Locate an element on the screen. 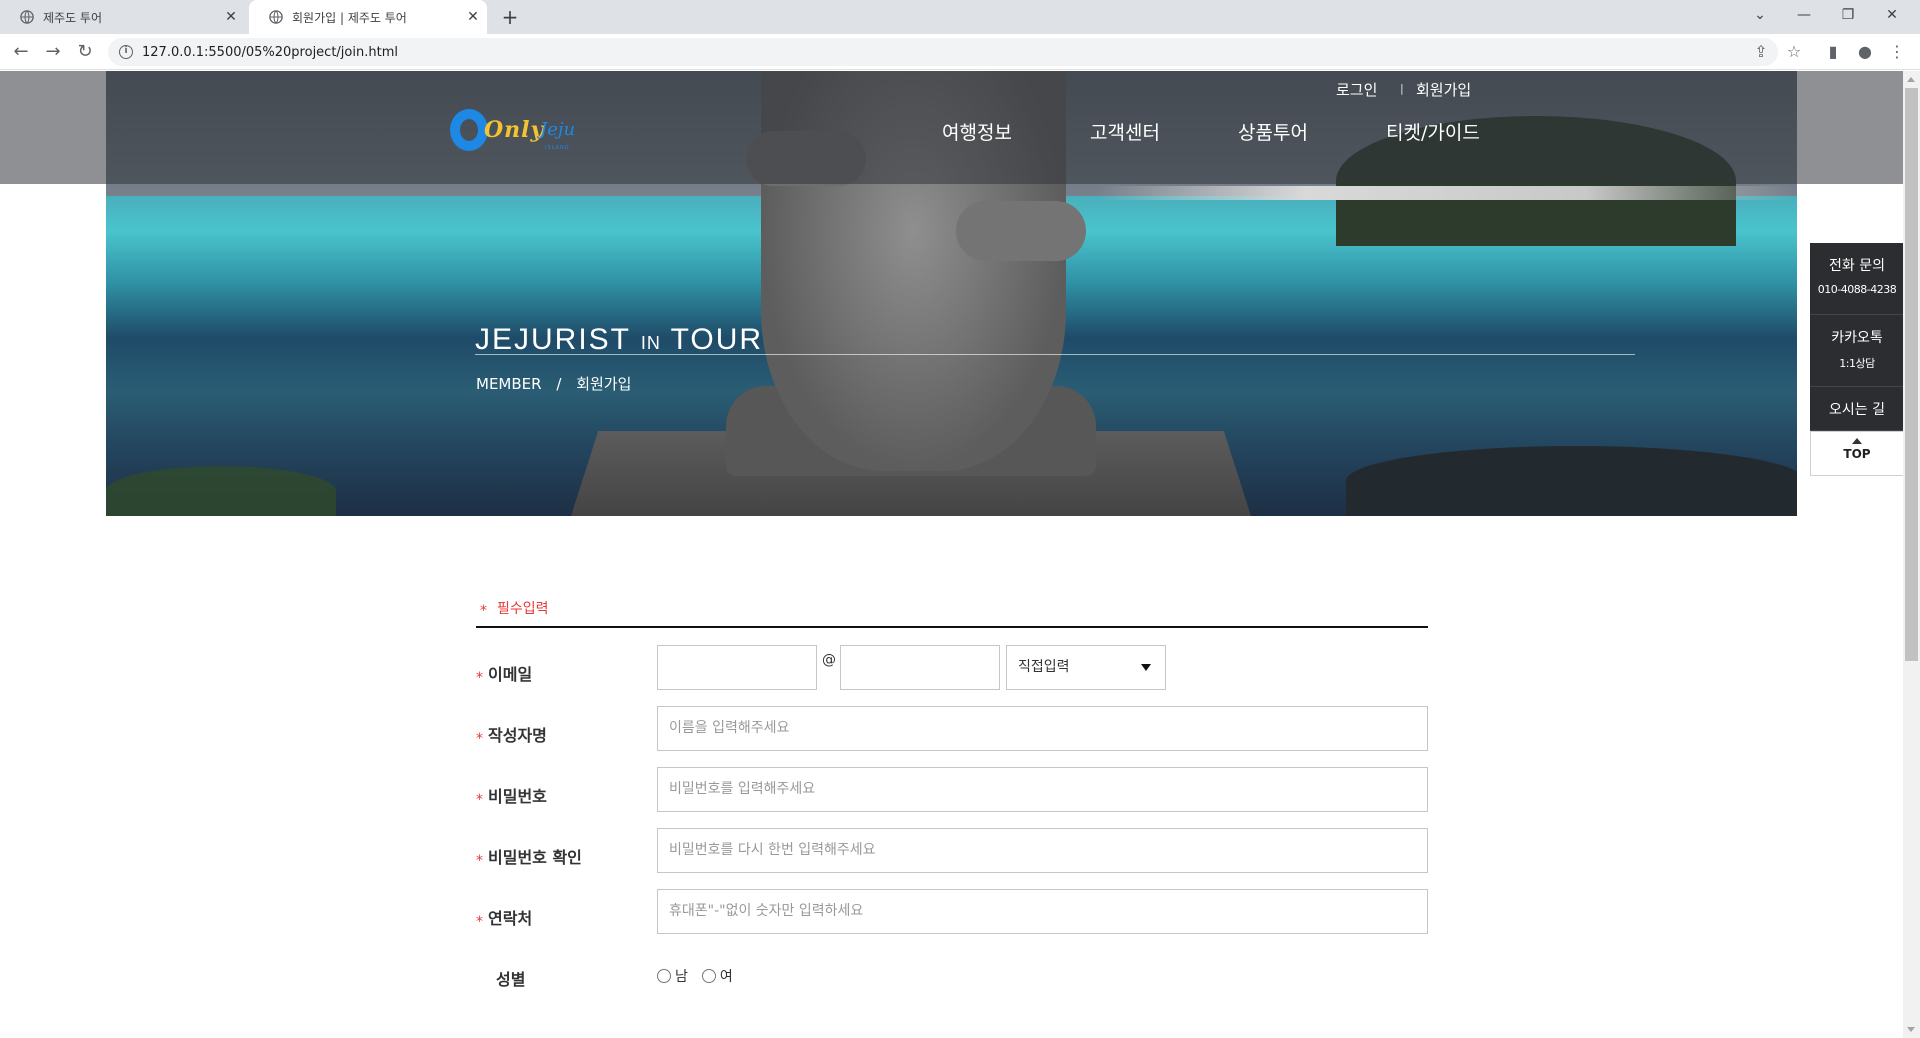  hero-divider is located at coordinates (1055, 354).